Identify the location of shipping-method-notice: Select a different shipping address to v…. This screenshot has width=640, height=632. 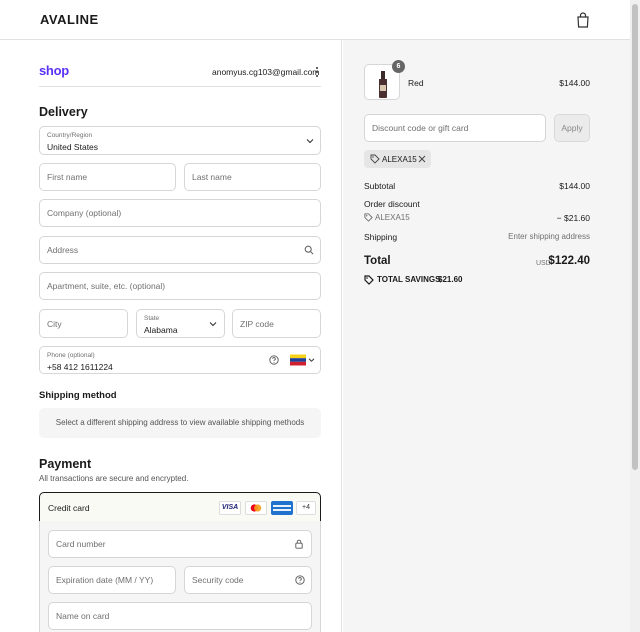
(180, 423).